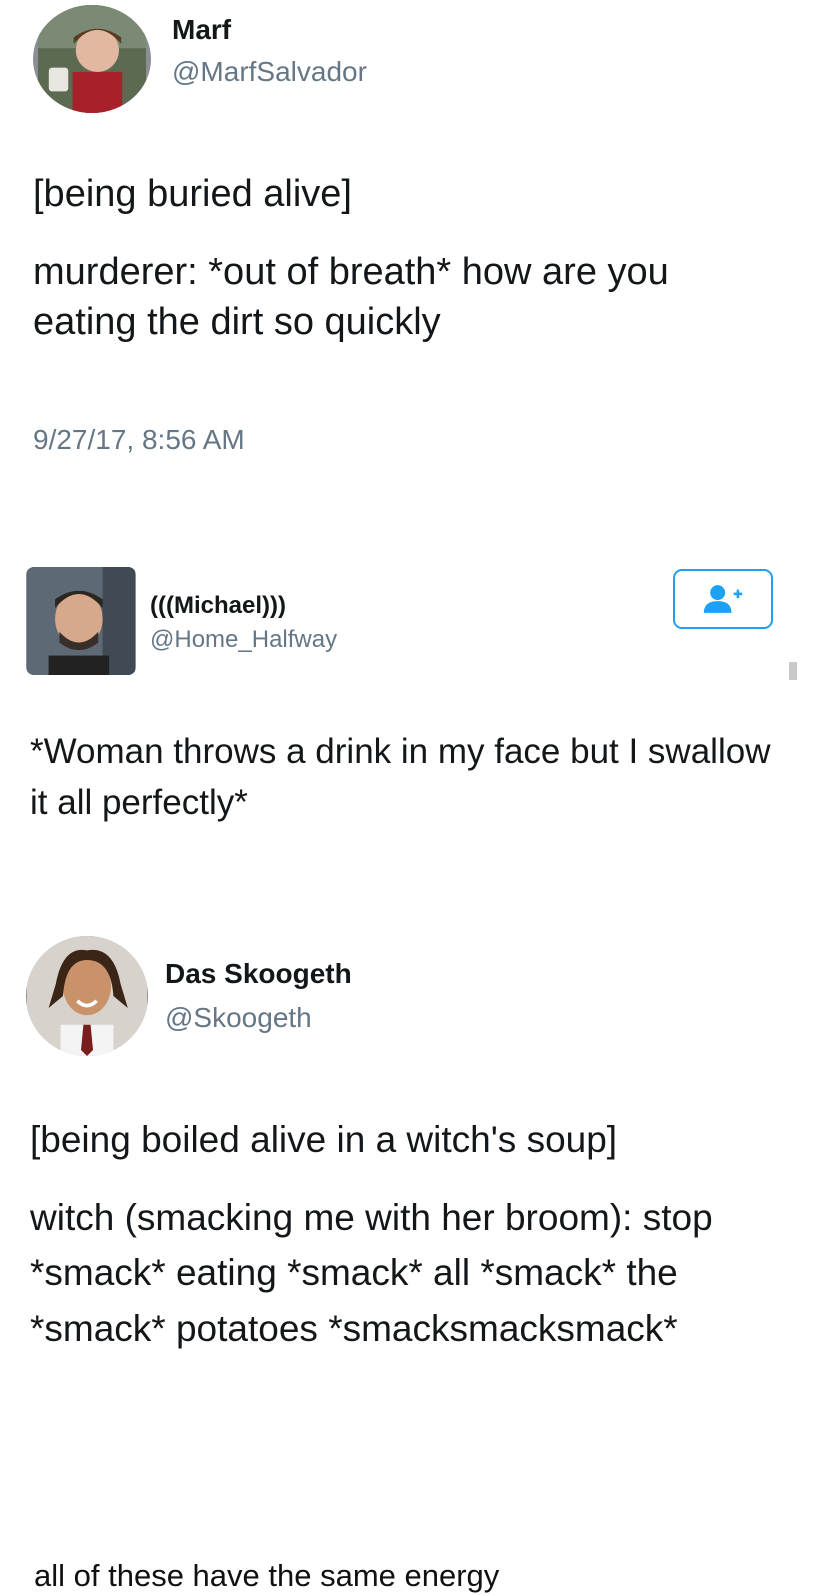 The width and height of the screenshot is (814, 1595). I want to click on post-caption: all of these have the same energy, so click(267, 1575).